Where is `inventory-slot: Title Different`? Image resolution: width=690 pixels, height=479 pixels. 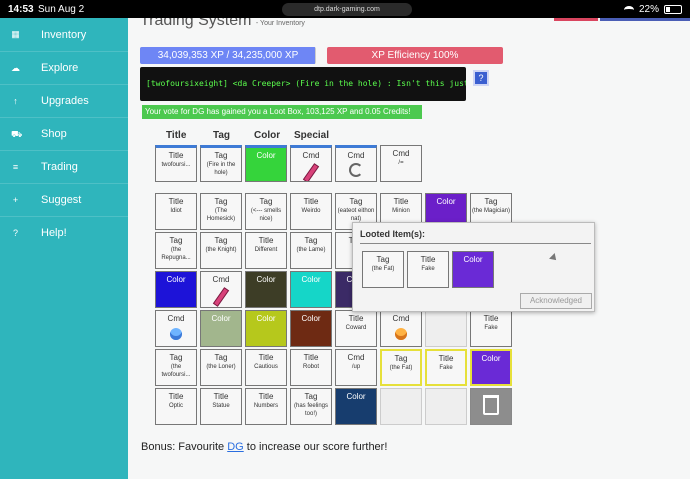 inventory-slot: Title Different is located at coordinates (266, 250).